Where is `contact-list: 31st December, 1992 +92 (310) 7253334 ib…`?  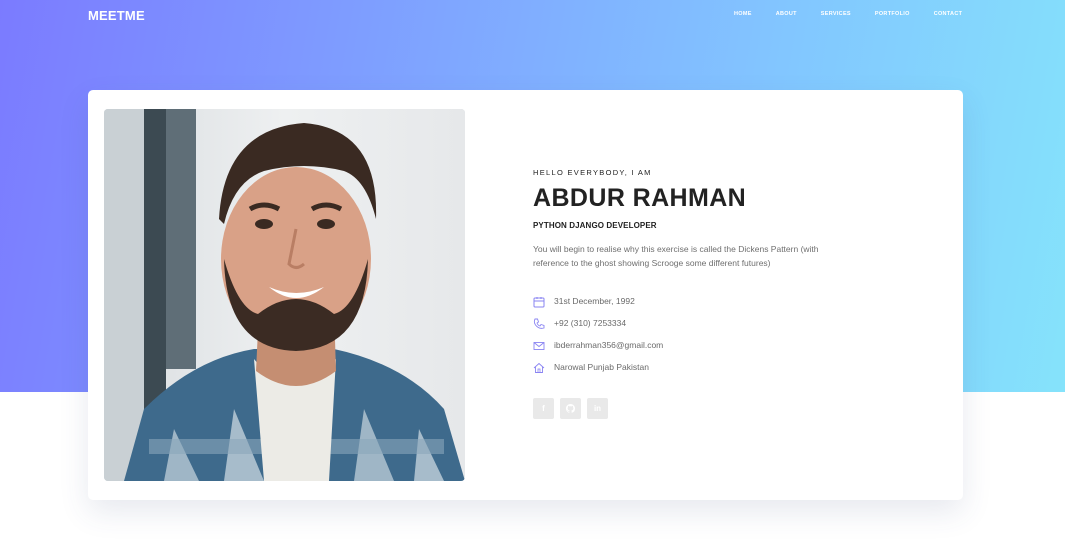
contact-list: 31st December, 1992 +92 (310) 7253334 ib… is located at coordinates (693, 334).